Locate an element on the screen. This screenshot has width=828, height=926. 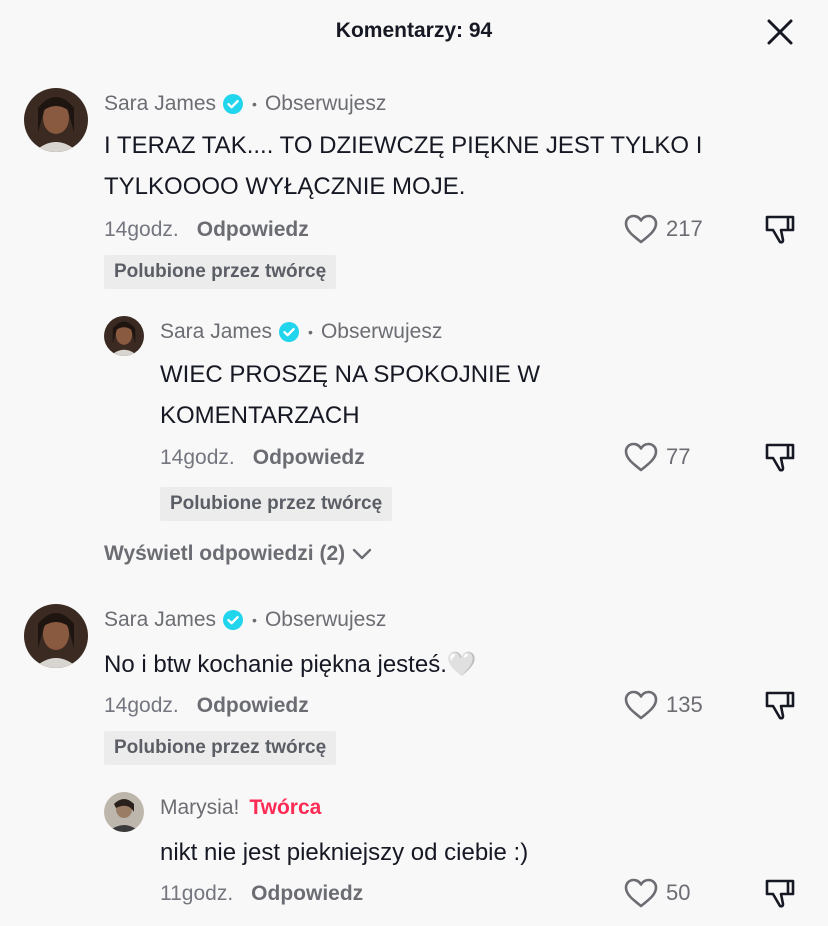
like-button: 135 is located at coordinates (663, 705).